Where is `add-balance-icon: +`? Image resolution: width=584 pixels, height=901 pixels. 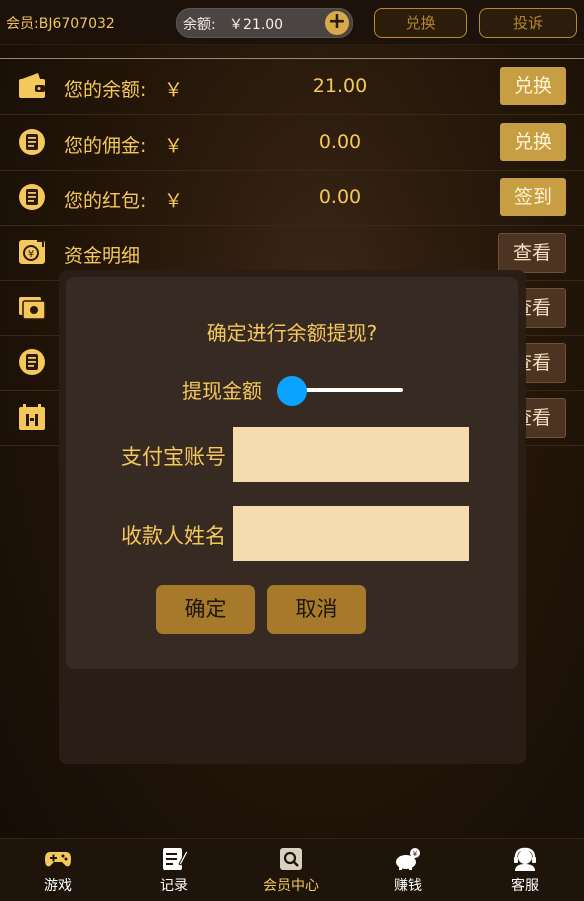
add-balance-icon: + is located at coordinates (337, 23).